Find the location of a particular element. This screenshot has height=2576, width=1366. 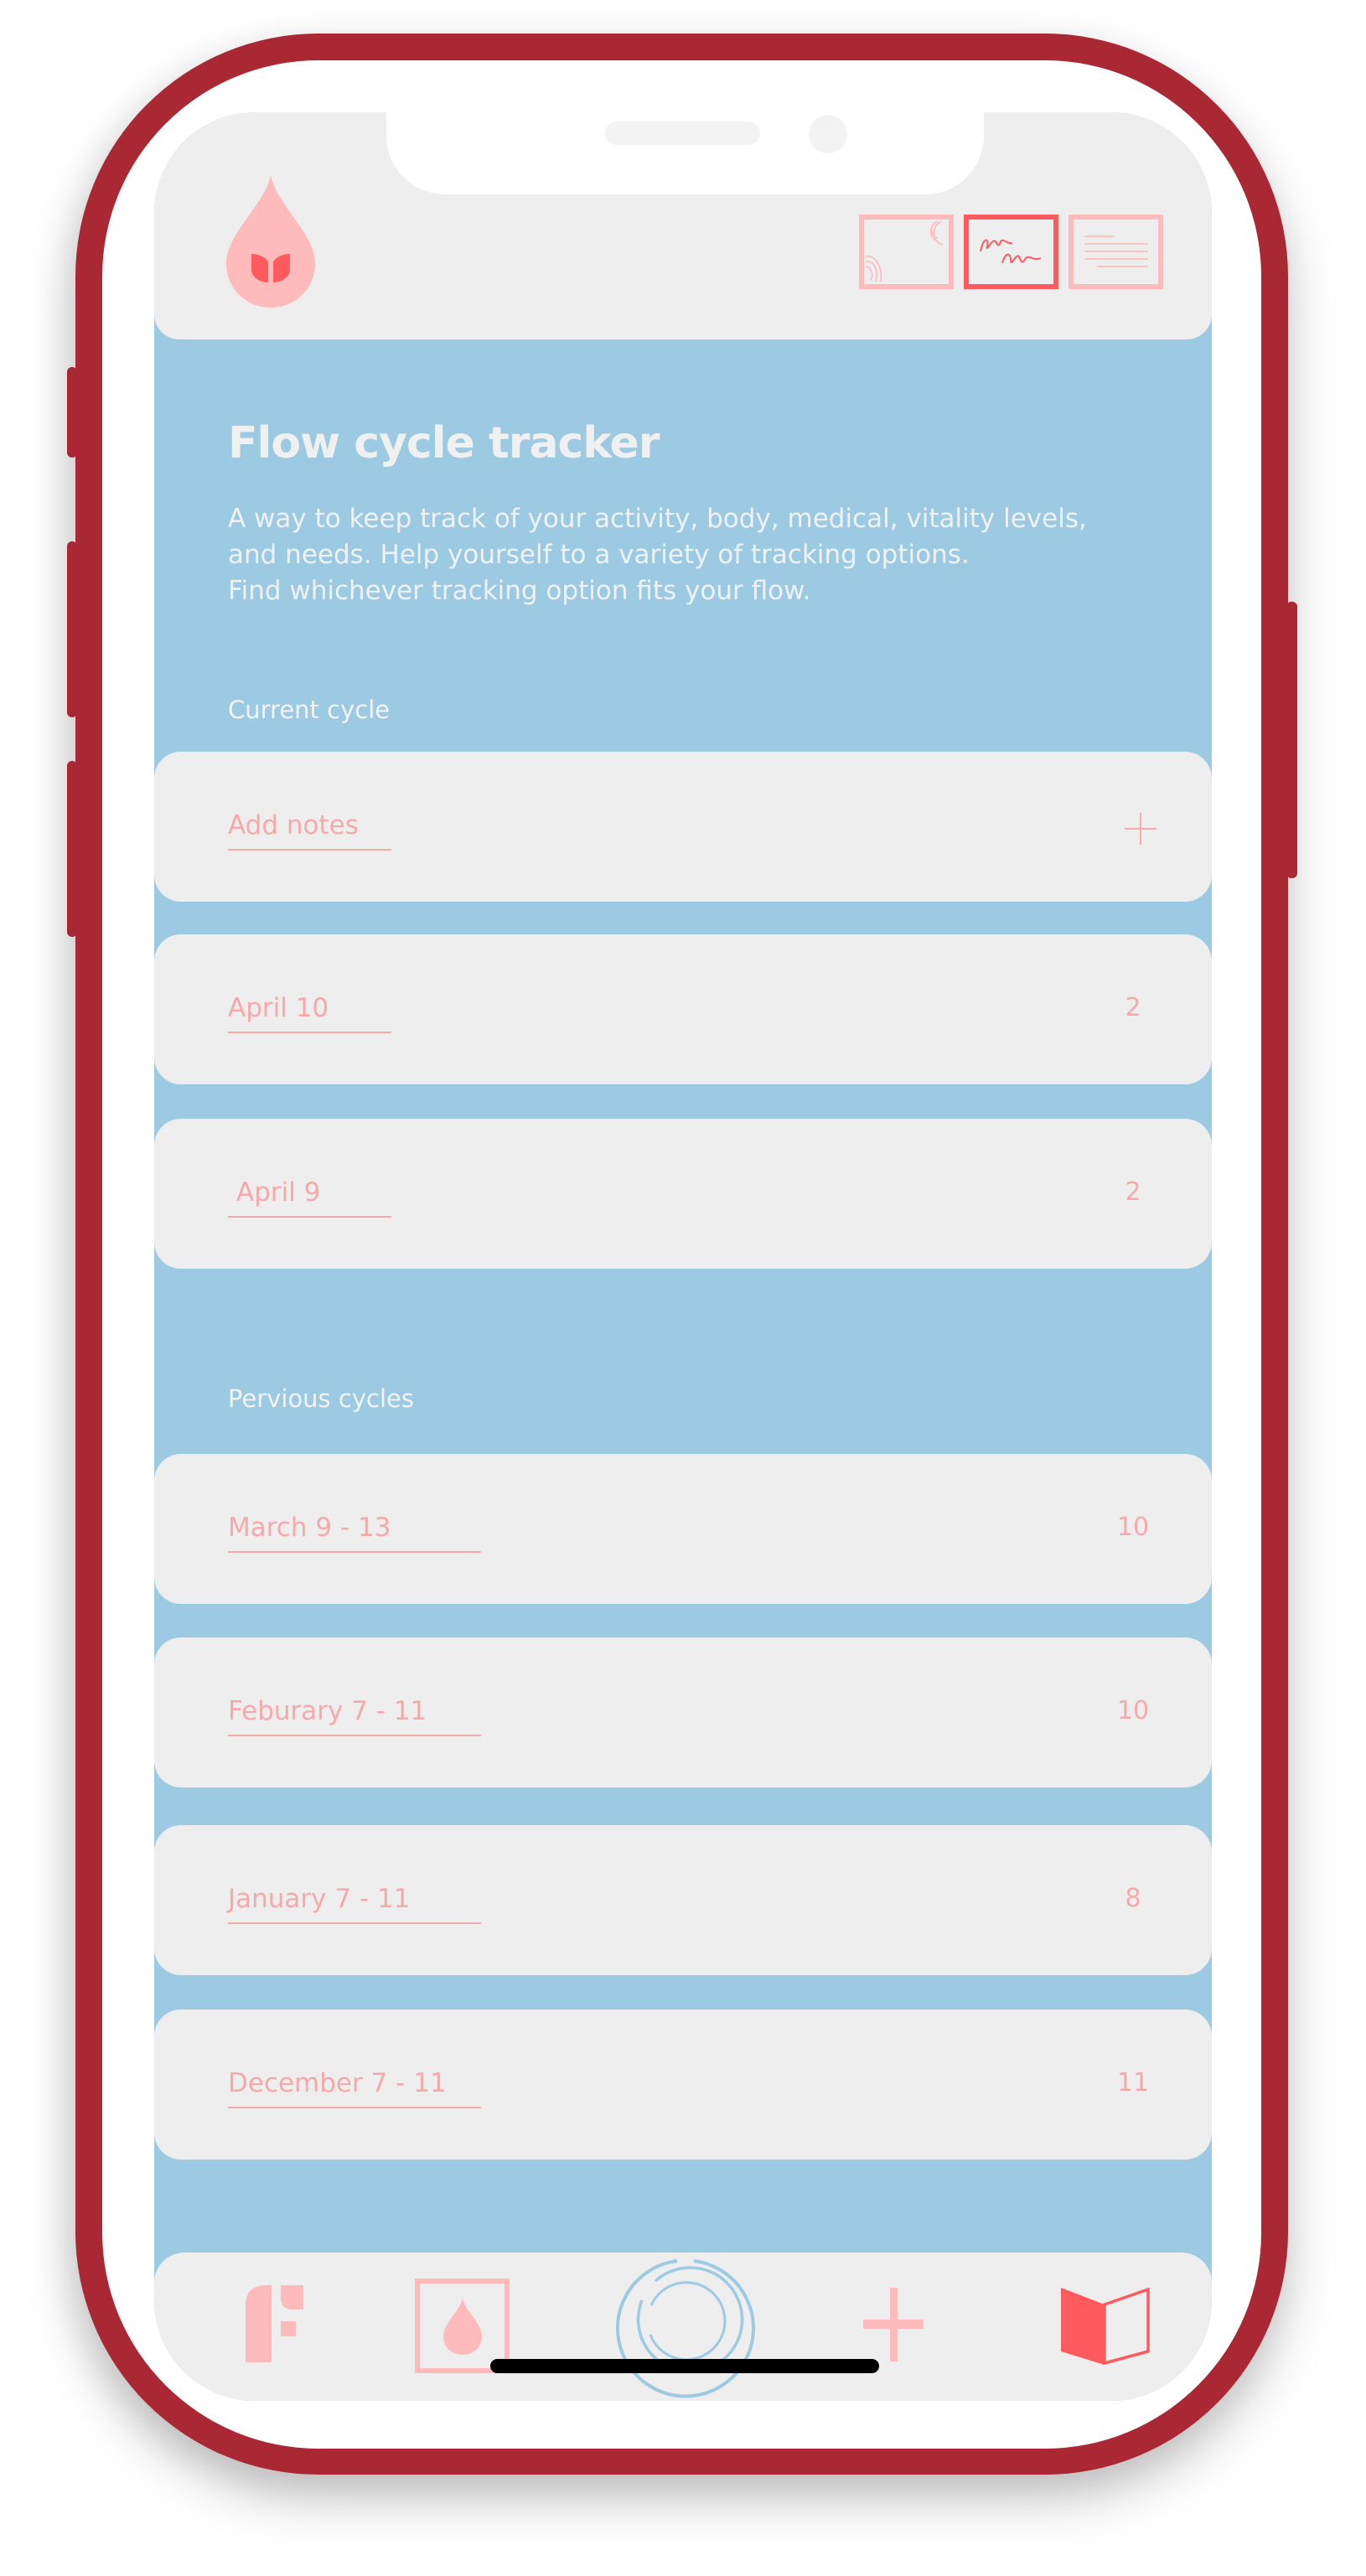

previous-cycles-heading: Pervious cycles is located at coordinates (321, 1398).